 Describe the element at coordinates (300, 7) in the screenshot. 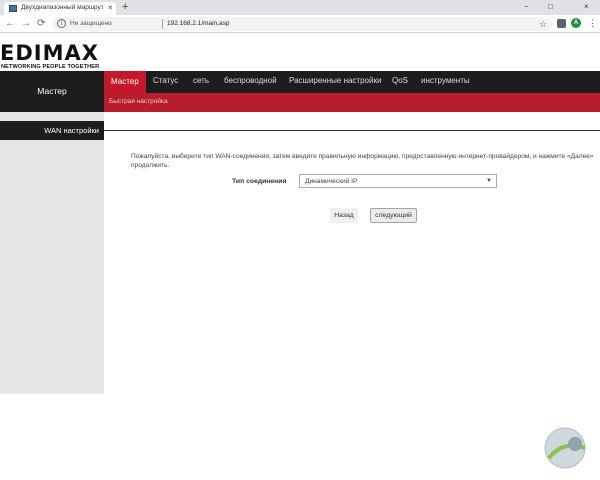

I see `tab-strip: Двухдиапазонный маршрутиза × + − □ ×` at that location.